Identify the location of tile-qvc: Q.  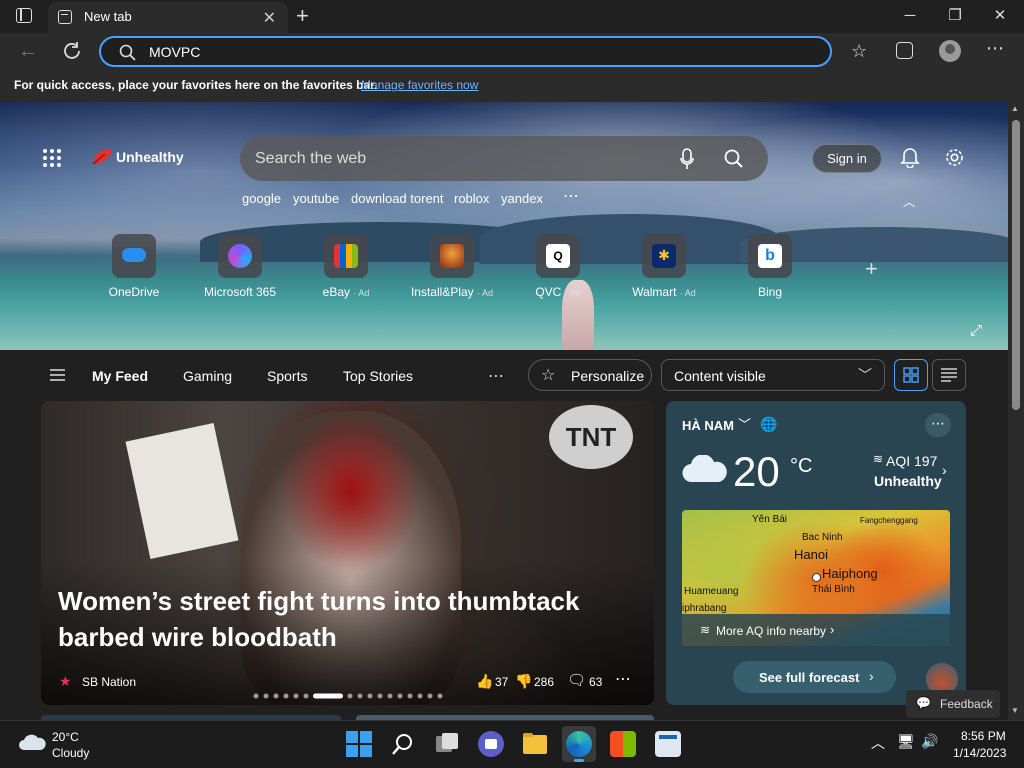
(558, 256).